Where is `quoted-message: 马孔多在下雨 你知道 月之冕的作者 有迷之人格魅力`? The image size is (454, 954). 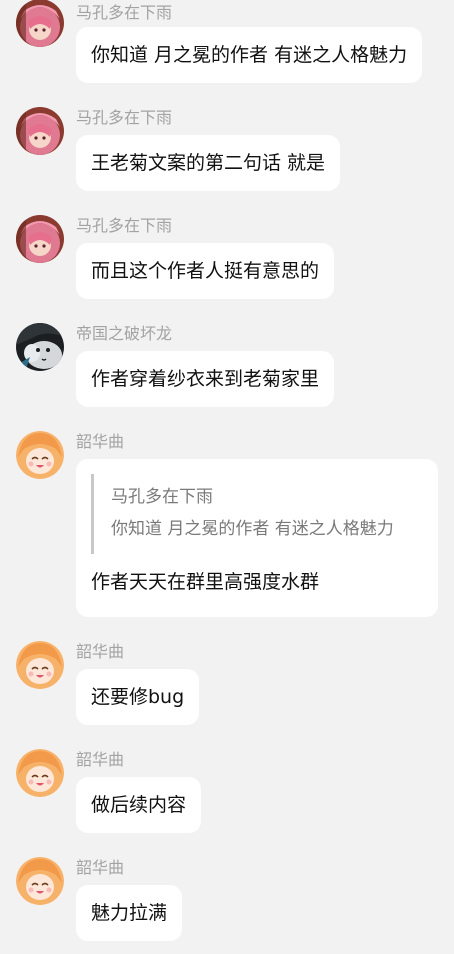 quoted-message: 马孔多在下雨 你知道 月之冕的作者 有迷之人格魅力 is located at coordinates (262, 514).